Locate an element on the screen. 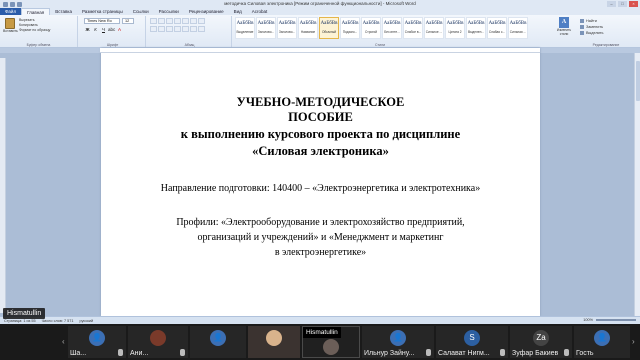 The height and width of the screenshot is (360, 640). tab-view: Вид is located at coordinates (238, 11).